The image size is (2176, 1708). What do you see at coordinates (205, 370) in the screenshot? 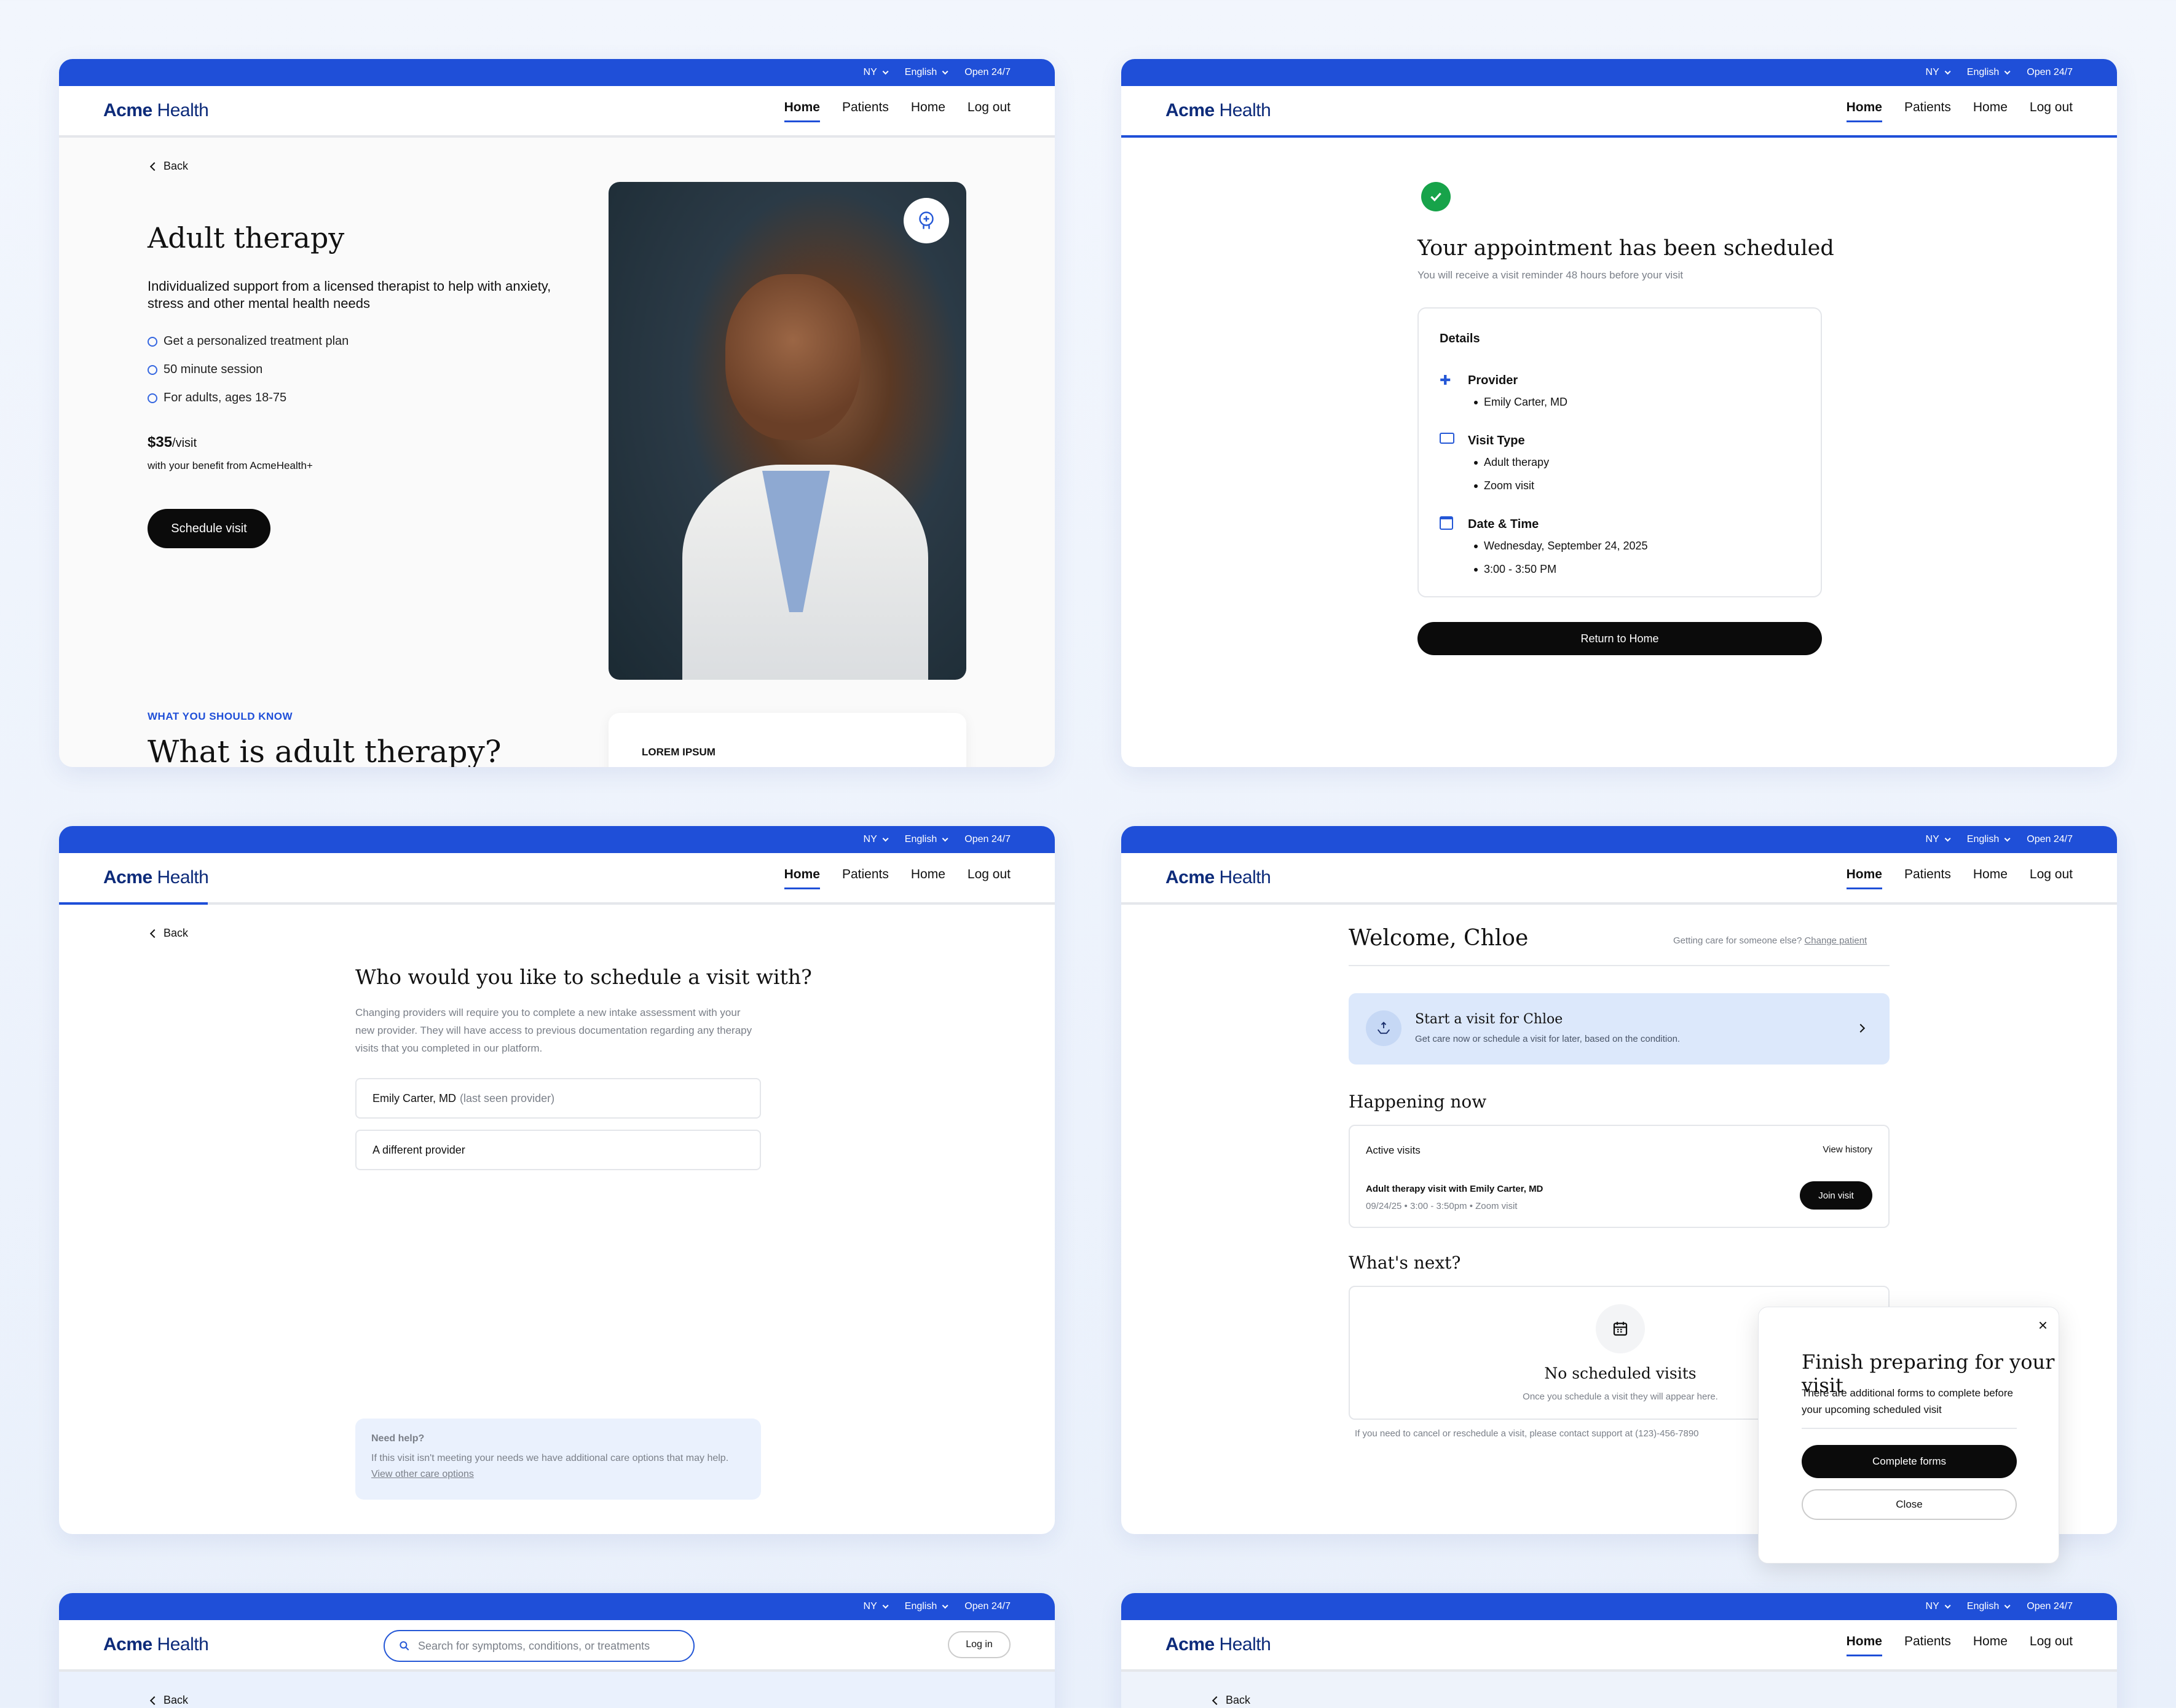
I see `feature-item: 50 minute session` at bounding box center [205, 370].